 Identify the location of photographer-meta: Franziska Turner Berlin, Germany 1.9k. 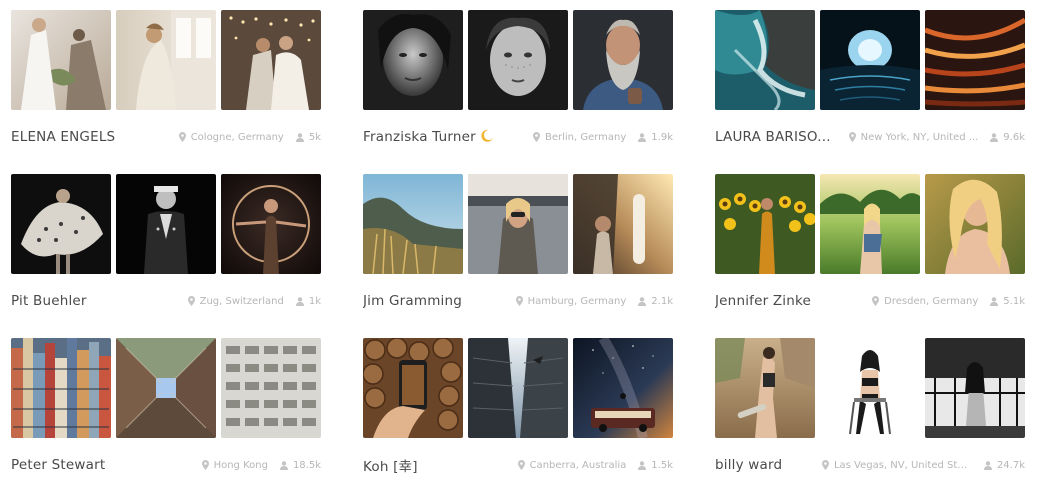
(518, 137).